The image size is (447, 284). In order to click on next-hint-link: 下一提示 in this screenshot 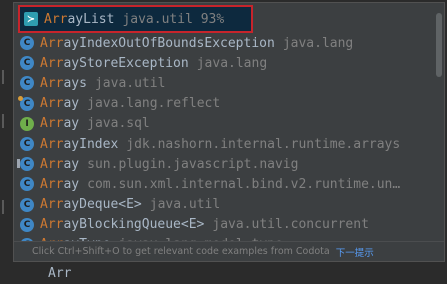, I will do `click(355, 252)`.